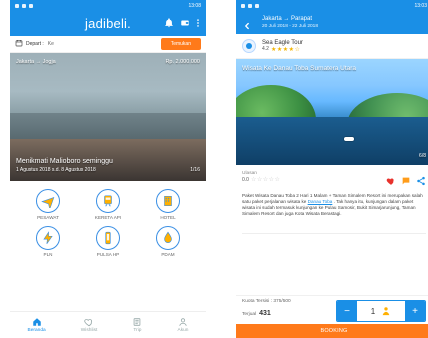  I want to click on chat-icon-svg, so click(406, 181).